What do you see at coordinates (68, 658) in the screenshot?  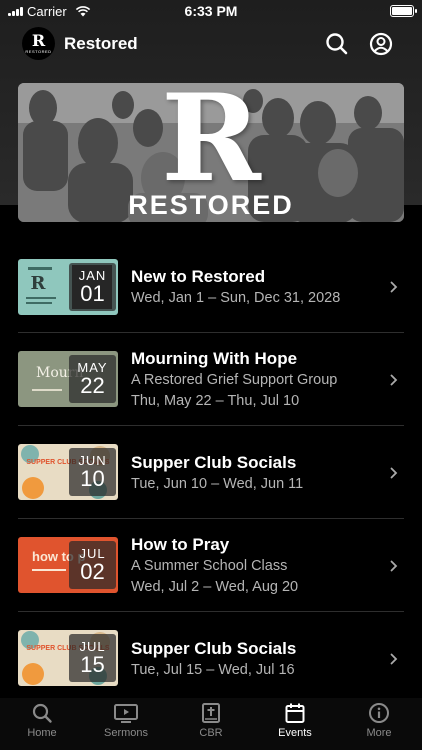 I see `event-thumbnail: SUPPER CLUB SOCIALS JUL 15` at bounding box center [68, 658].